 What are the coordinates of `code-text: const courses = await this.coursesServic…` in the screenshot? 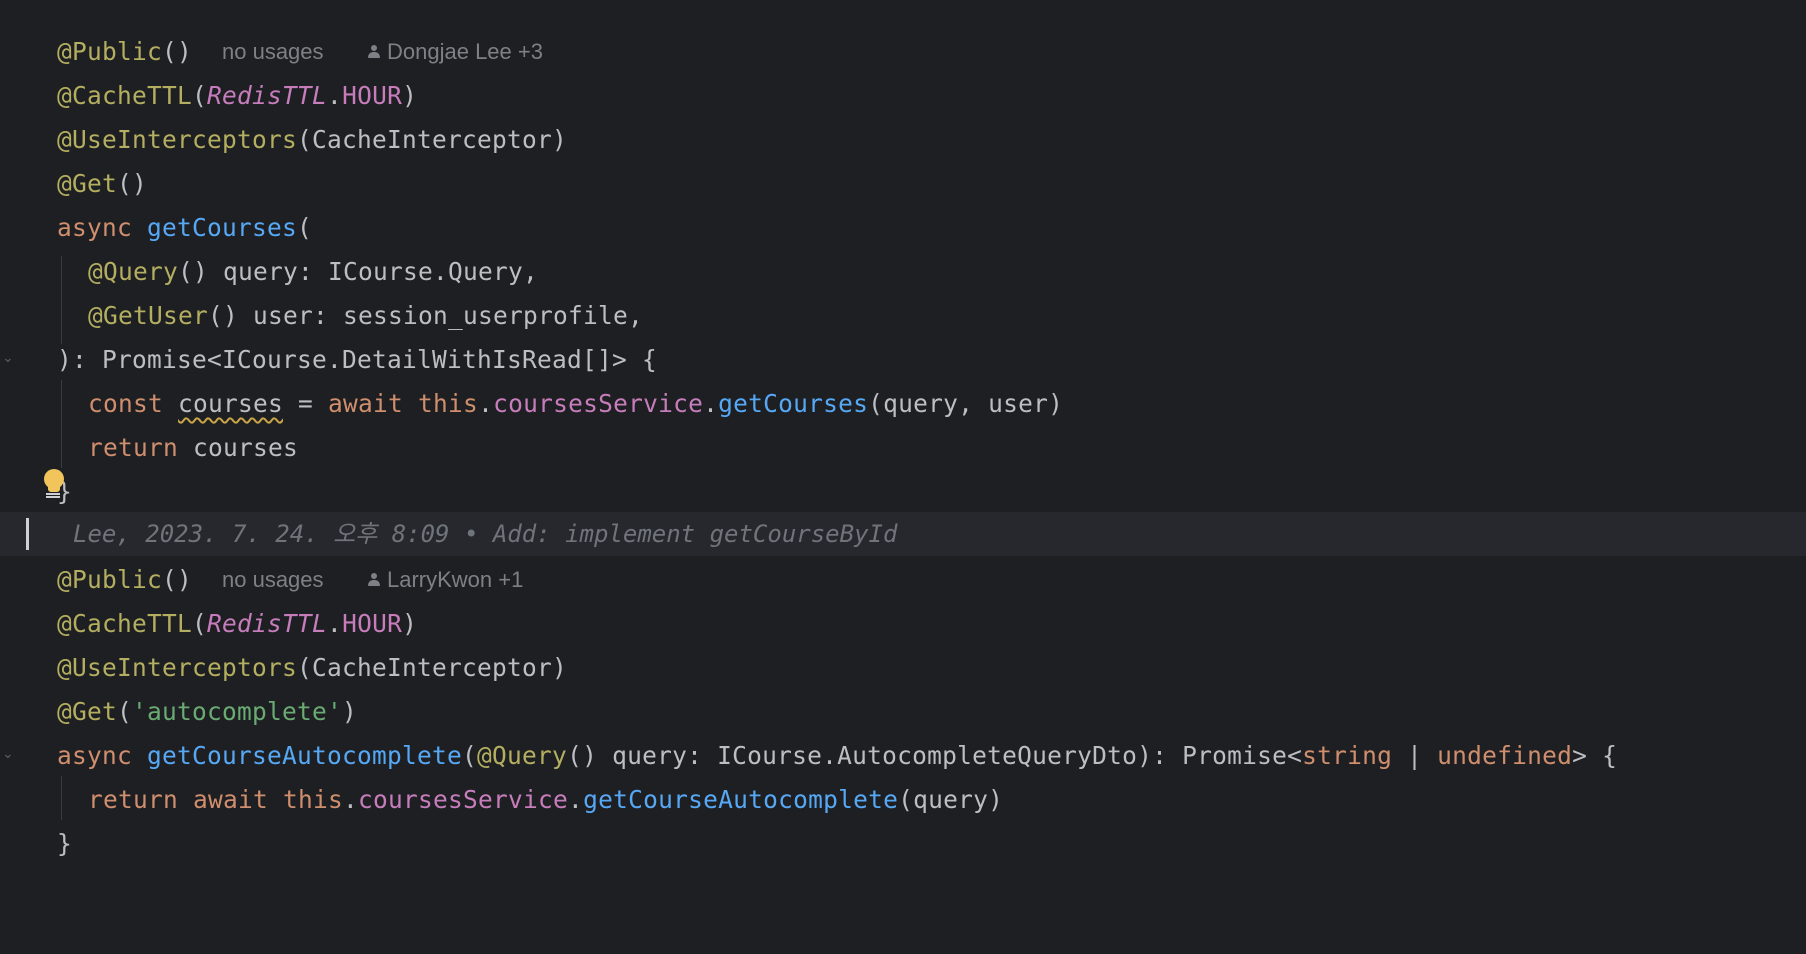 It's located at (560, 404).